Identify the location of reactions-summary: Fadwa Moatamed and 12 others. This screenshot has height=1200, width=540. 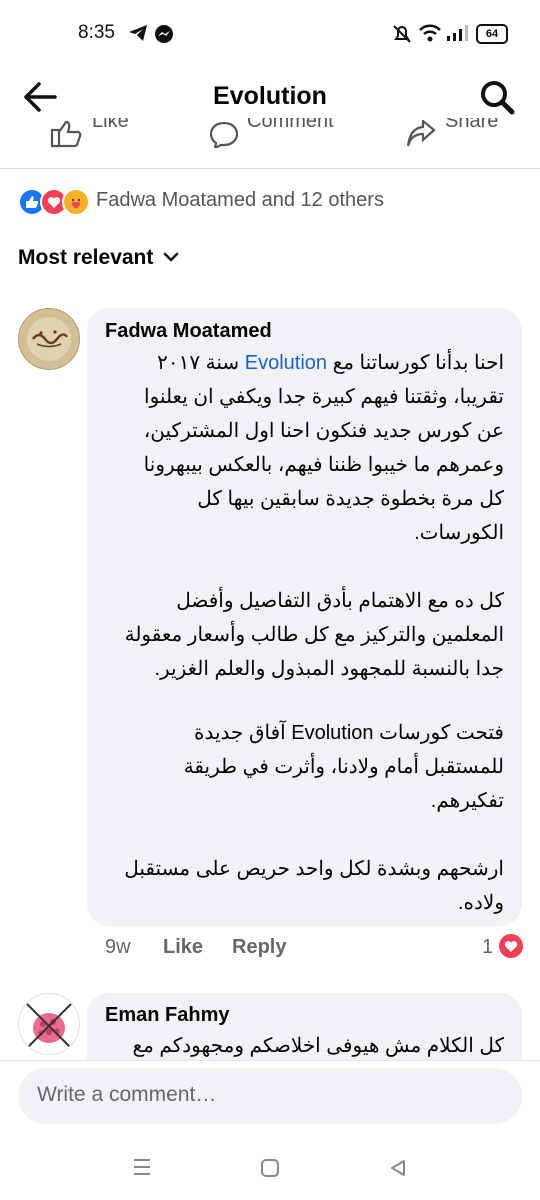
(240, 200).